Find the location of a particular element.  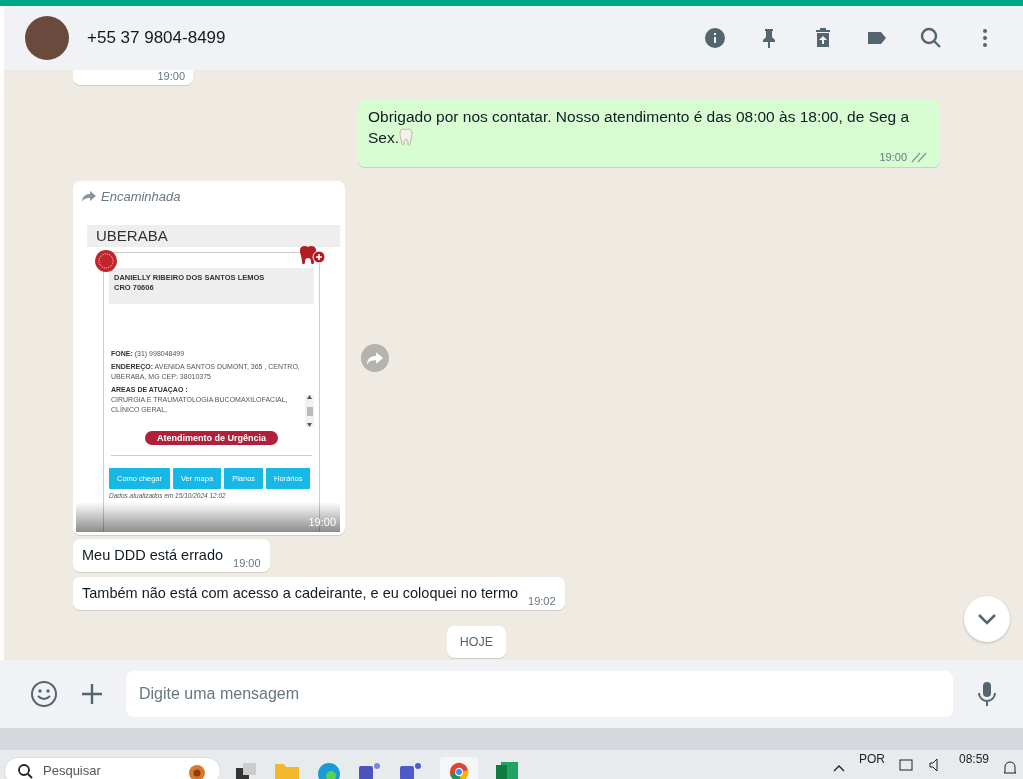

chevron-up-icon is located at coordinates (838, 768).